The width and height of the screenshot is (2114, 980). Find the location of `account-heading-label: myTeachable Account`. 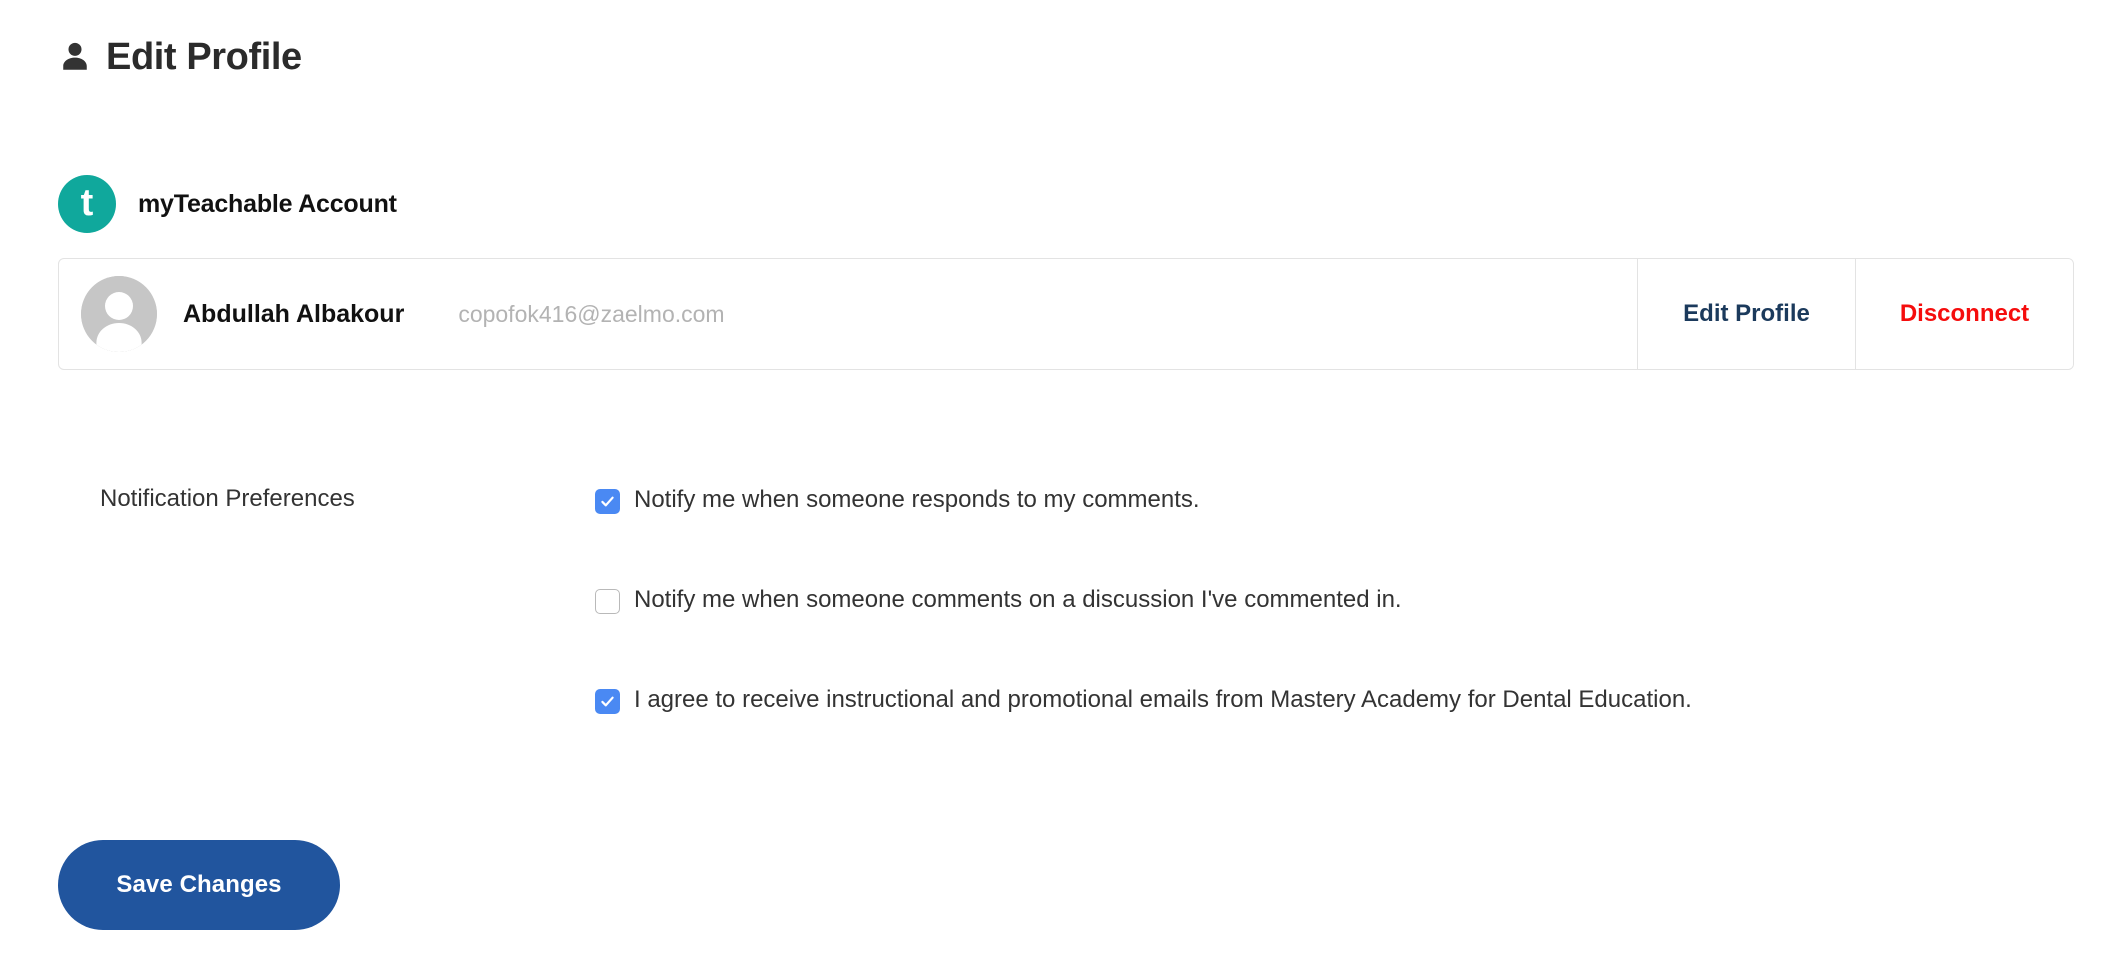

account-heading-label: myTeachable Account is located at coordinates (267, 203).